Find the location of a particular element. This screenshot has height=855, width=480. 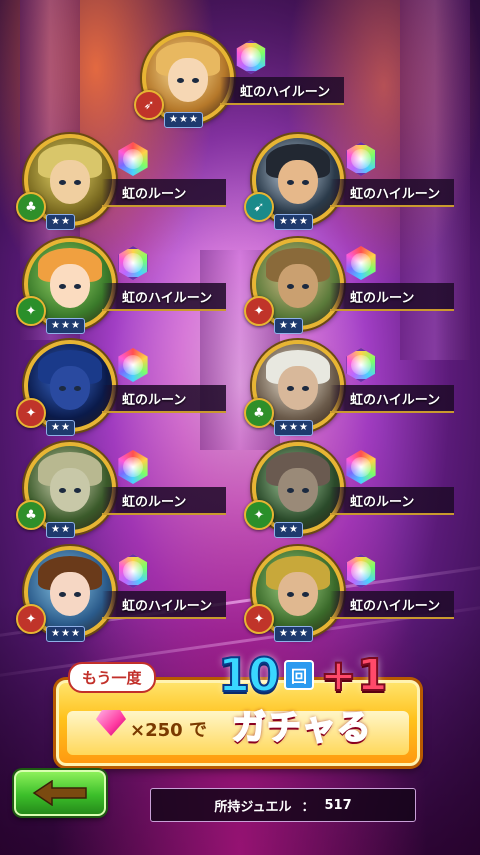

jewel-balance-value: 517 is located at coordinates (338, 805).